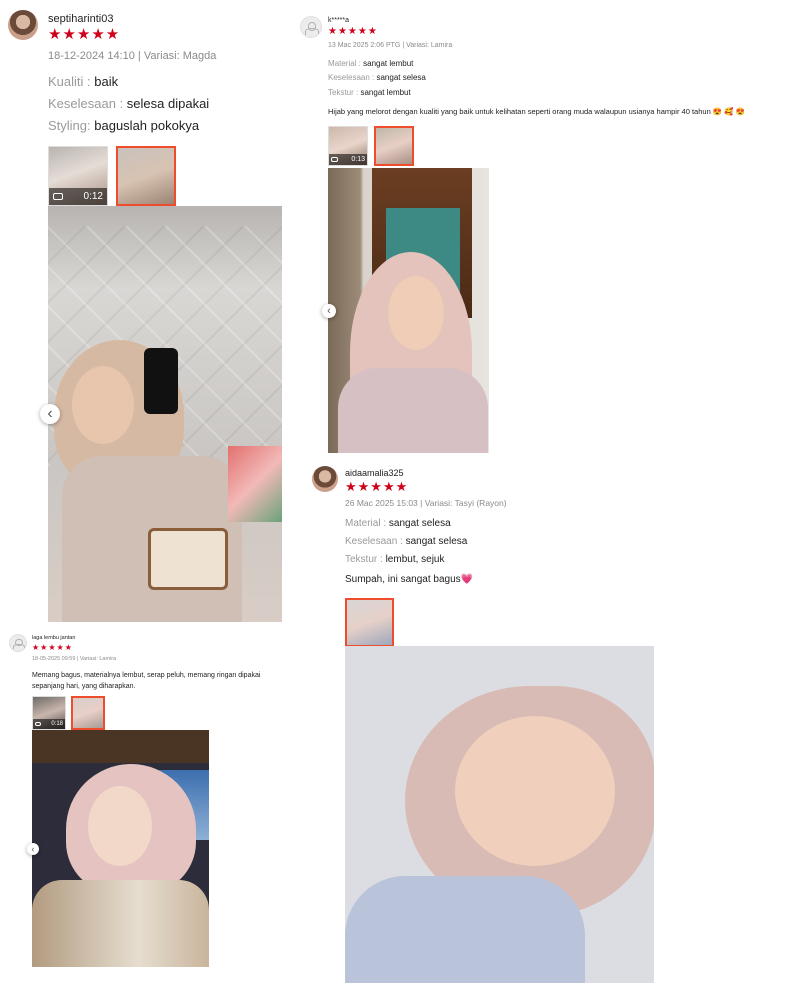 This screenshot has width=800, height=995. I want to click on attribute-kualiti: Kualiti : baik, so click(83, 81).